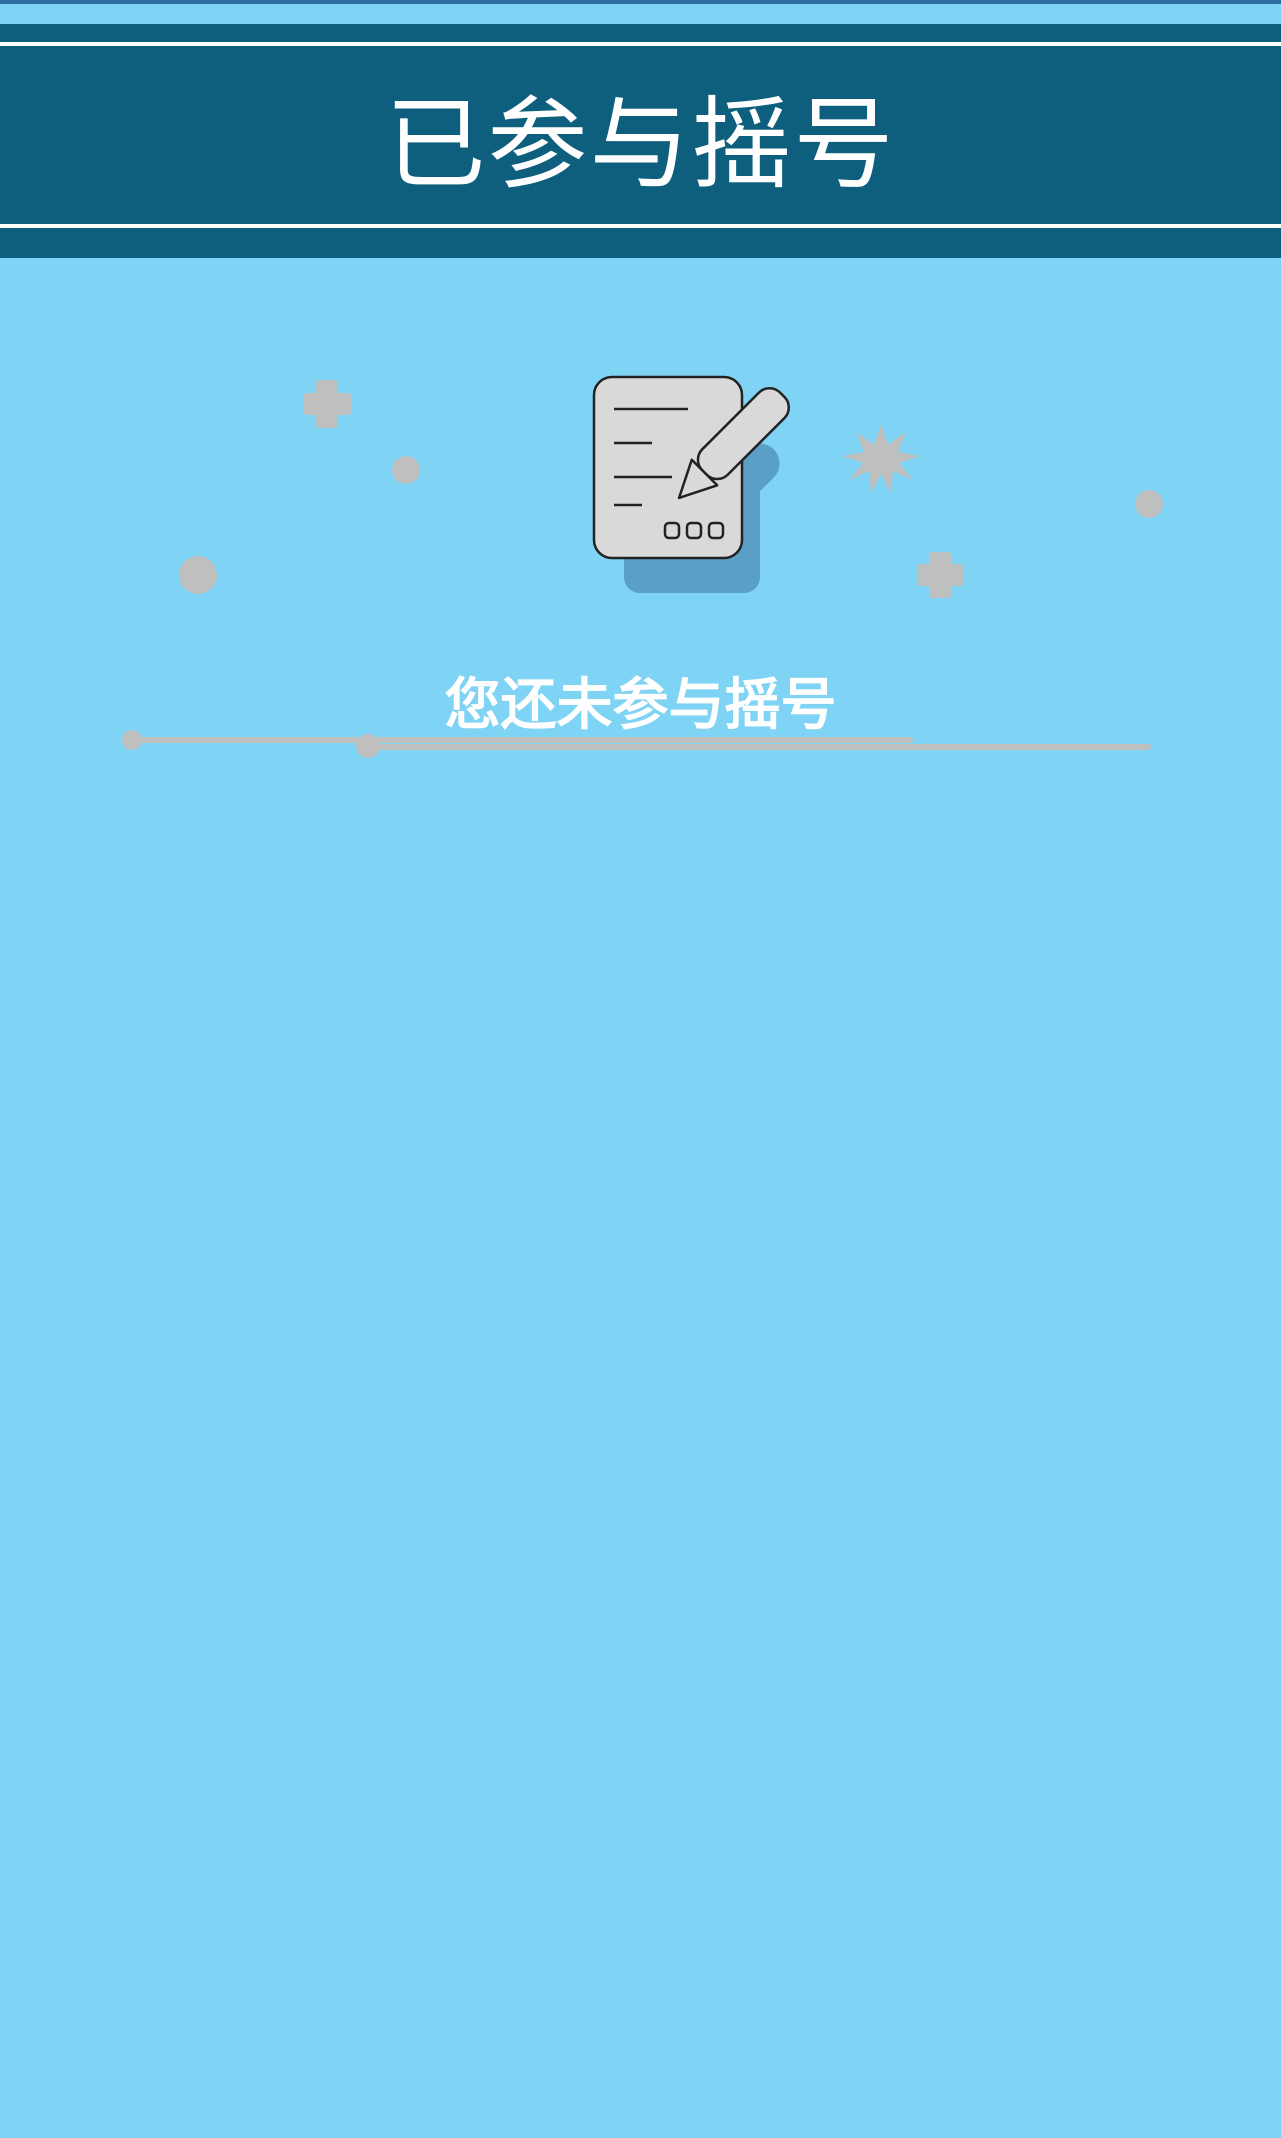 Image resolution: width=1281 pixels, height=2138 pixels. What do you see at coordinates (640, 226) in the screenshot?
I see `header-bottom-line` at bounding box center [640, 226].